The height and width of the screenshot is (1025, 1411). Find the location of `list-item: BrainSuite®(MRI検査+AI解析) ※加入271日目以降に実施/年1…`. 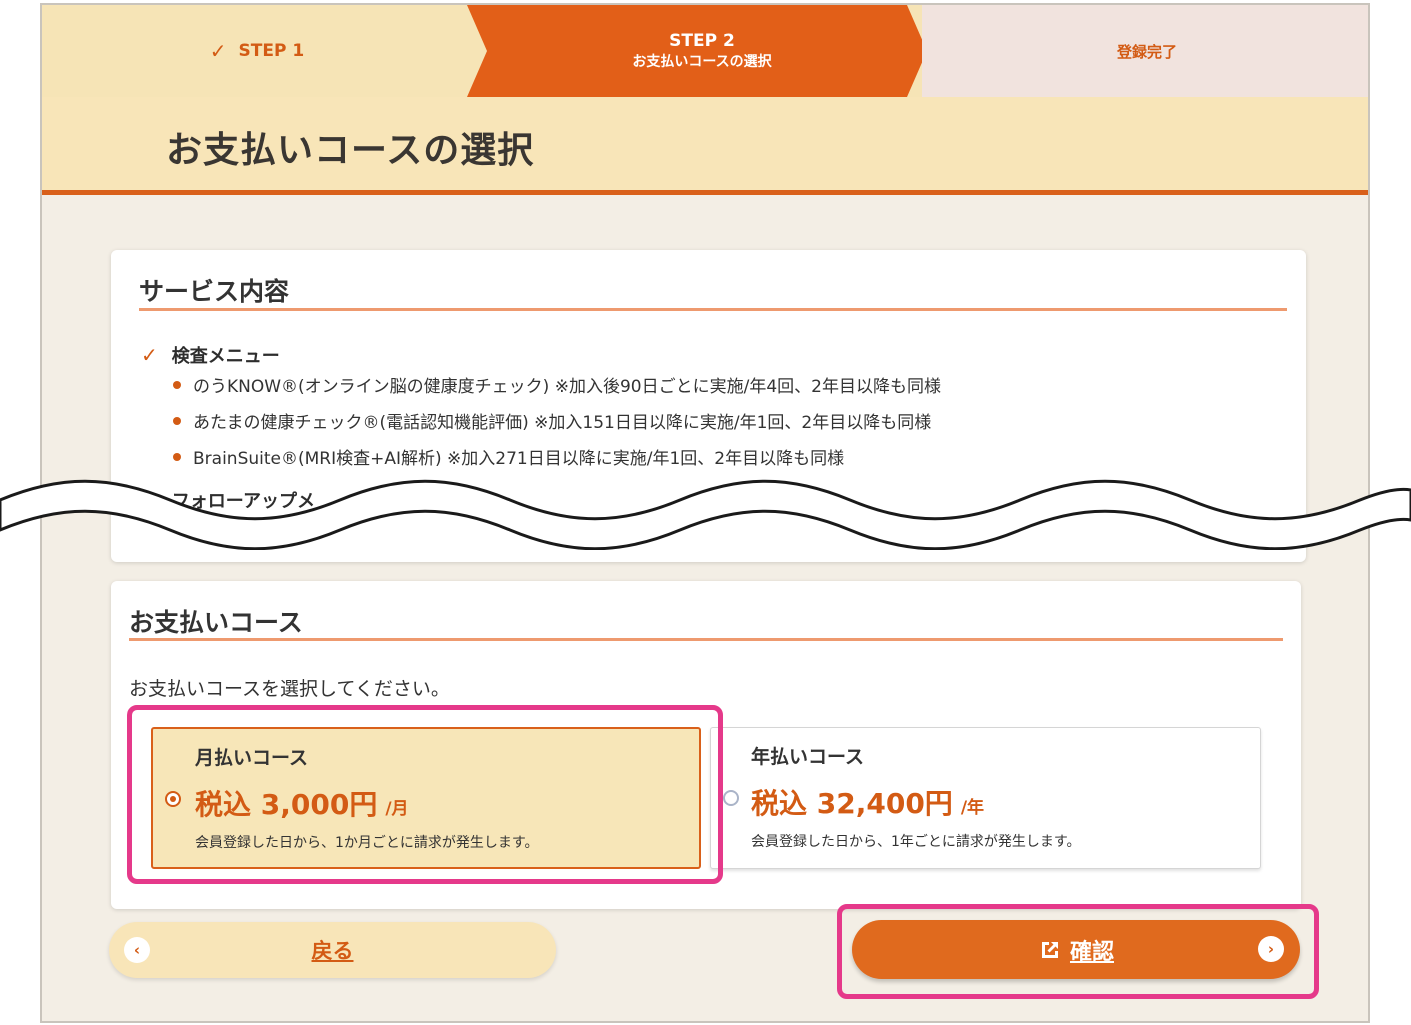

list-item: BrainSuite®(MRI検査+AI解析) ※加入271日目以降に実施/年1… is located at coordinates (508, 456).